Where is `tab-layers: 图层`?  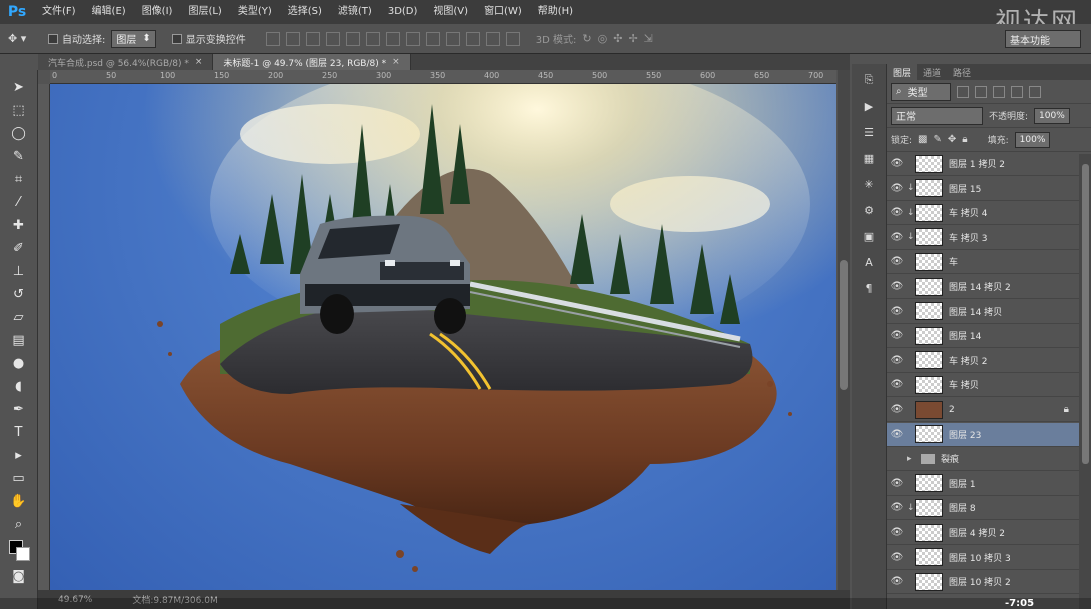 tab-layers: 图层 is located at coordinates (902, 72).